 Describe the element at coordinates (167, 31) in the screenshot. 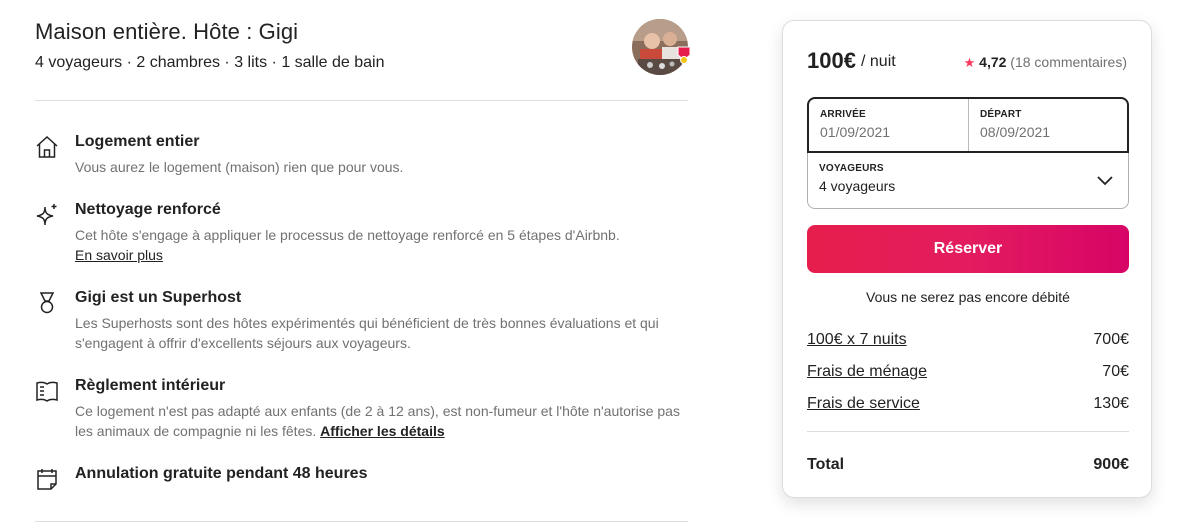

I see `page-title: Maison entière. Hôte : Gigi` at that location.